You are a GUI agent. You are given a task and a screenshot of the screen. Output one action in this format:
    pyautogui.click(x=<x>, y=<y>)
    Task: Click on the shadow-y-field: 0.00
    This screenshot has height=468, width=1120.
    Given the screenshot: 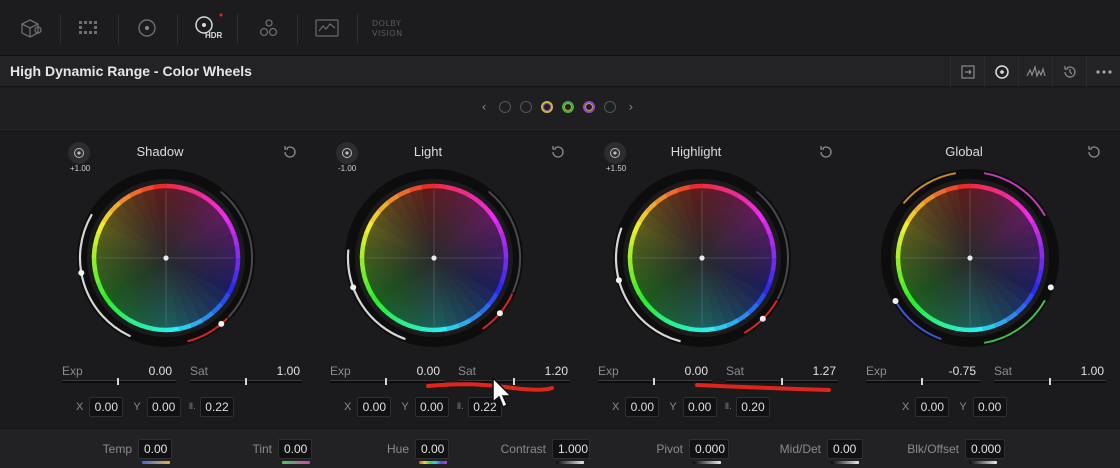 What is the action you would take?
    pyautogui.click(x=163, y=407)
    